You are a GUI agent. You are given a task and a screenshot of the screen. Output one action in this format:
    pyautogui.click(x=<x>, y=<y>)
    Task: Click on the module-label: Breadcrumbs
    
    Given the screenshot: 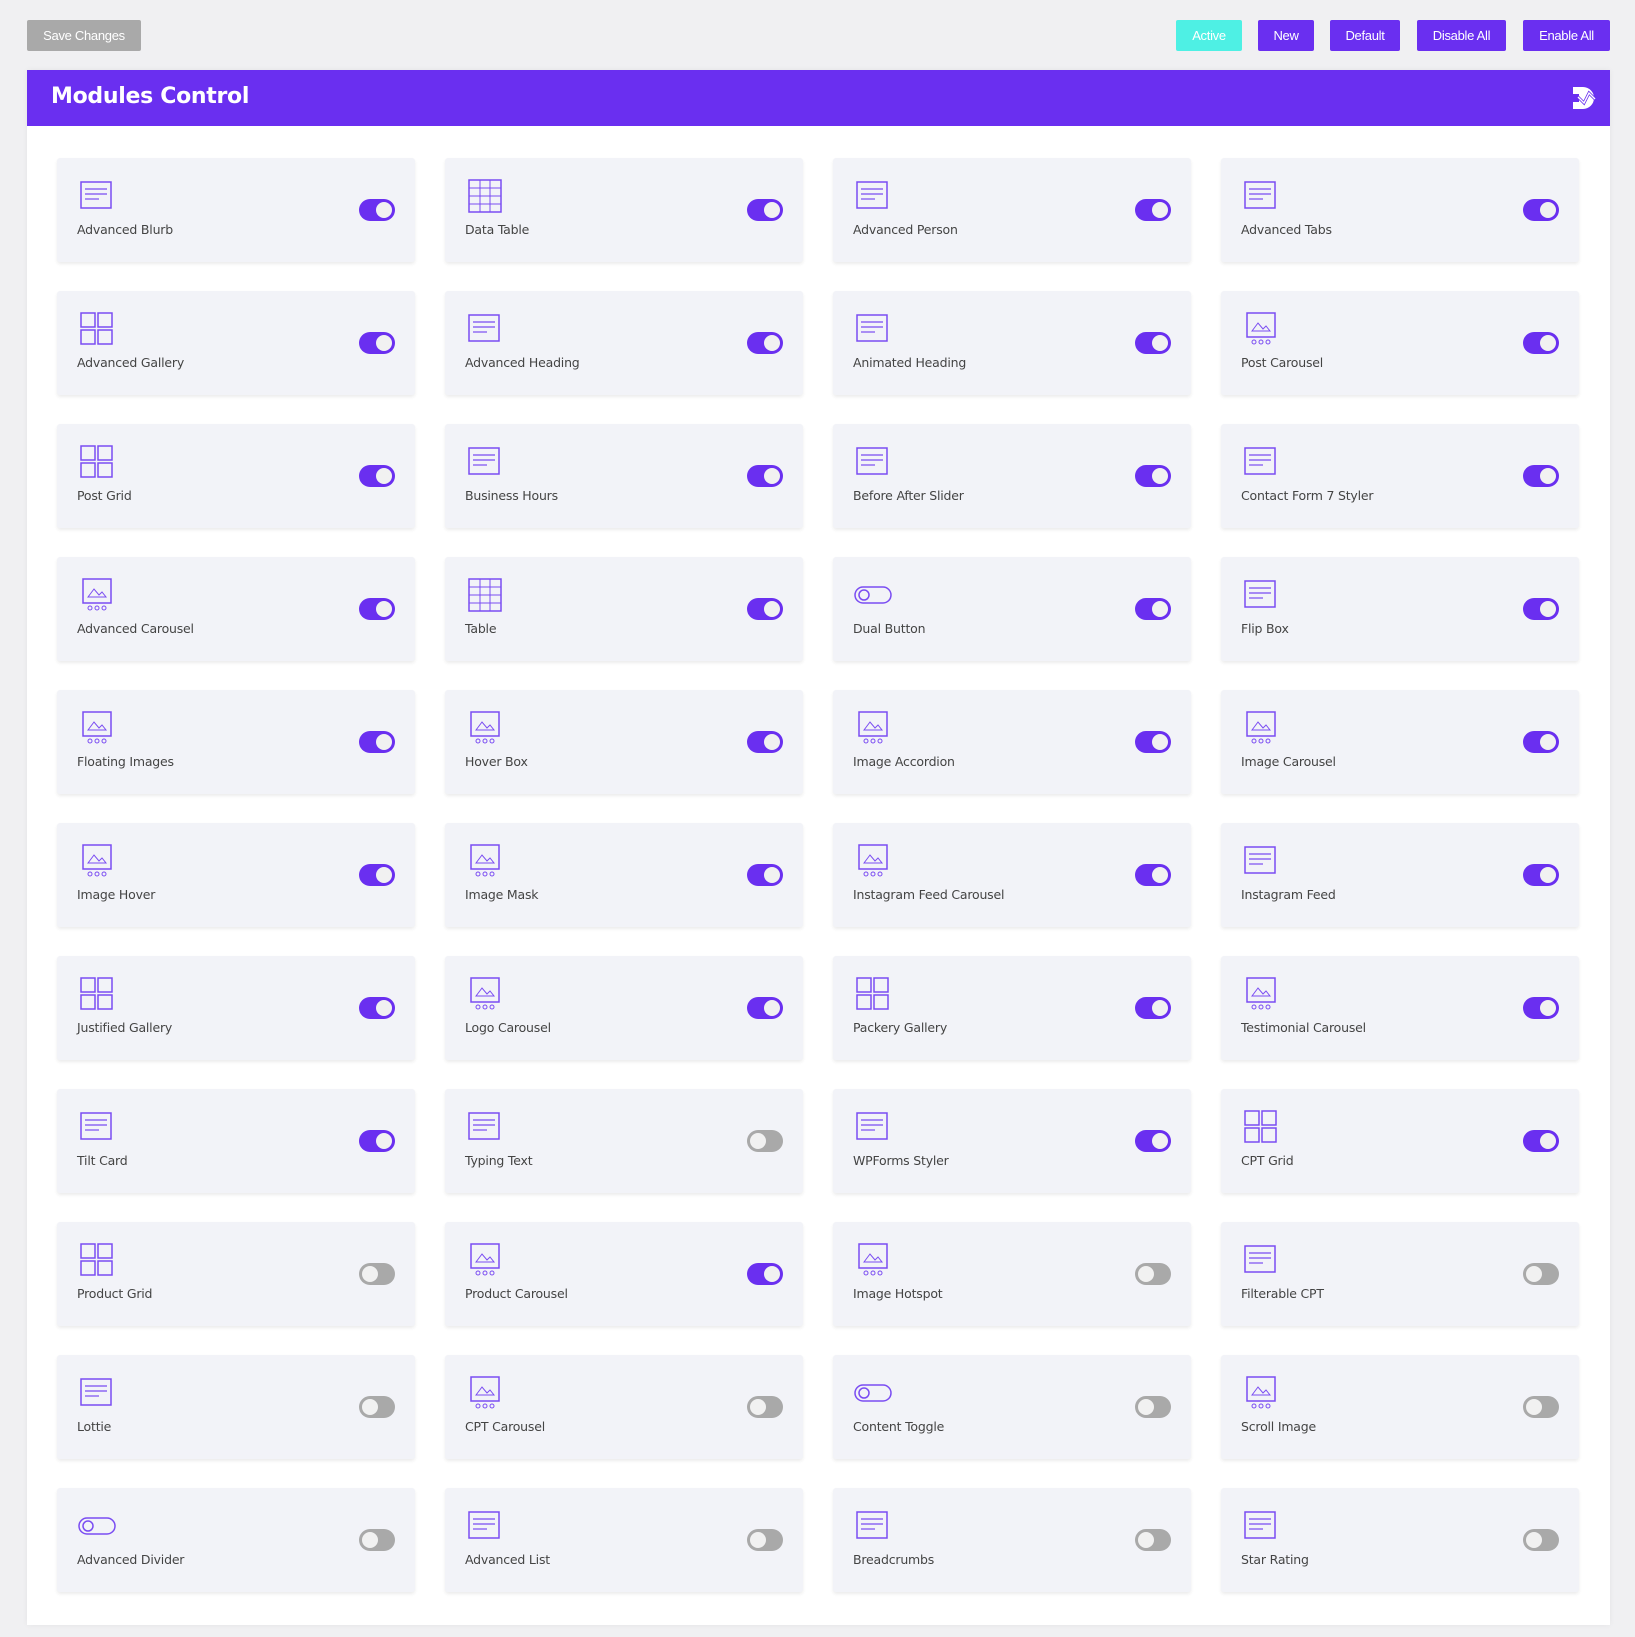 What is the action you would take?
    pyautogui.click(x=894, y=1559)
    